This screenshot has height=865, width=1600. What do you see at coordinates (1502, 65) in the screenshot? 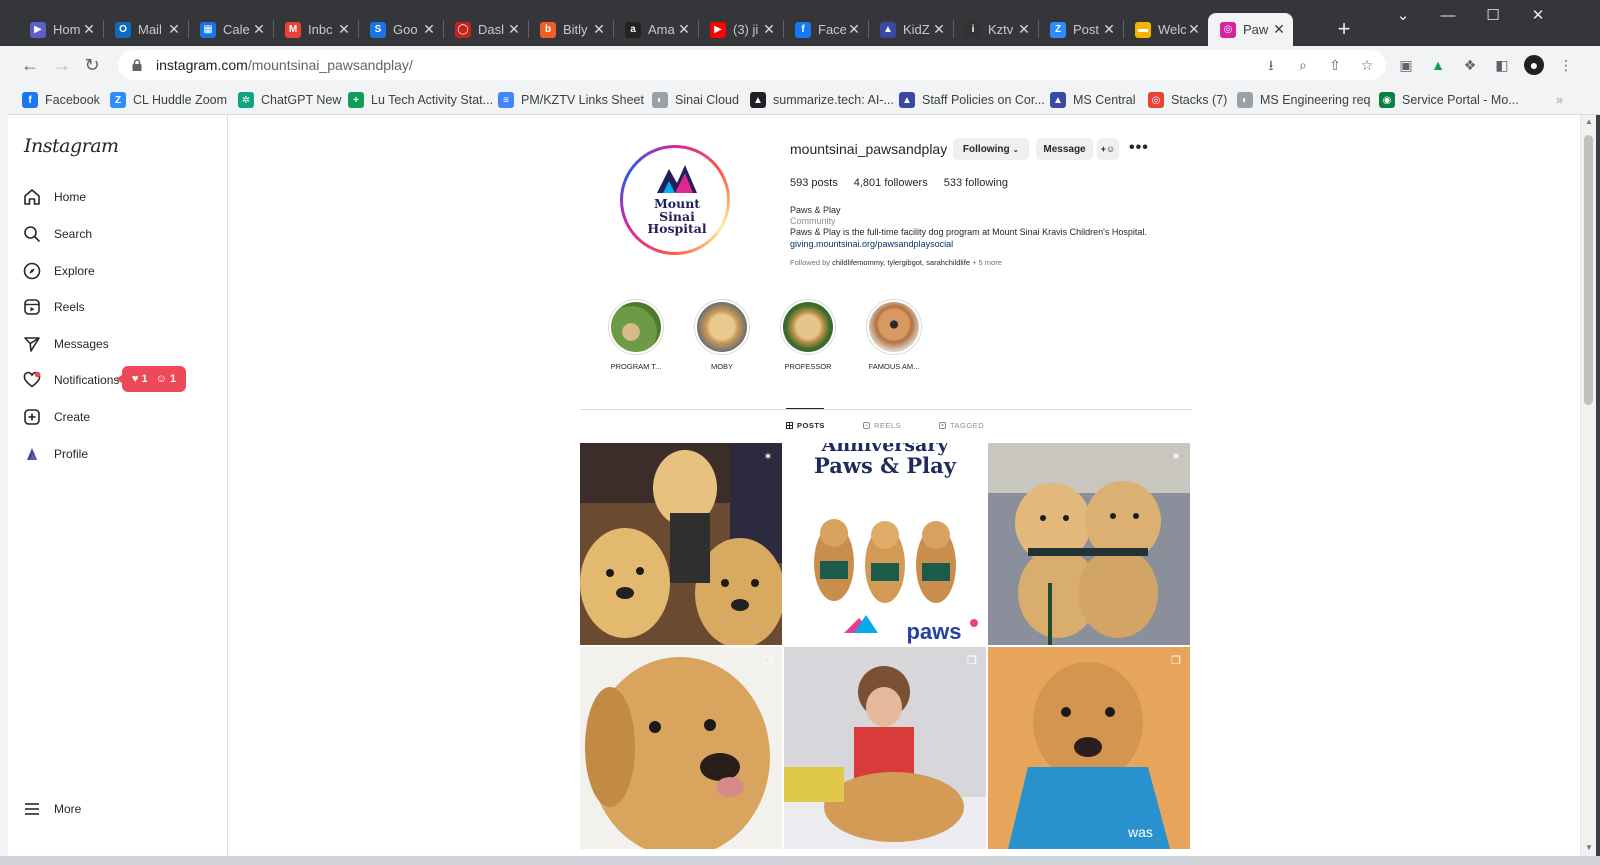
I see `side-panel-icon: ◧` at bounding box center [1502, 65].